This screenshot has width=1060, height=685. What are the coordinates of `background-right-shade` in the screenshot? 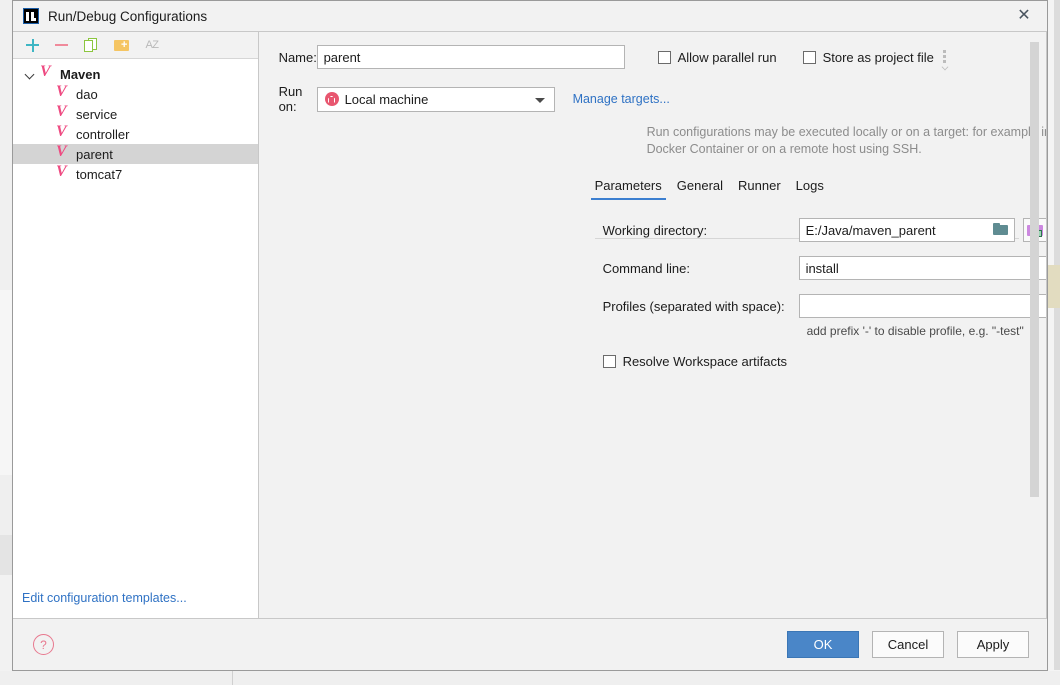 It's located at (1057, 335).